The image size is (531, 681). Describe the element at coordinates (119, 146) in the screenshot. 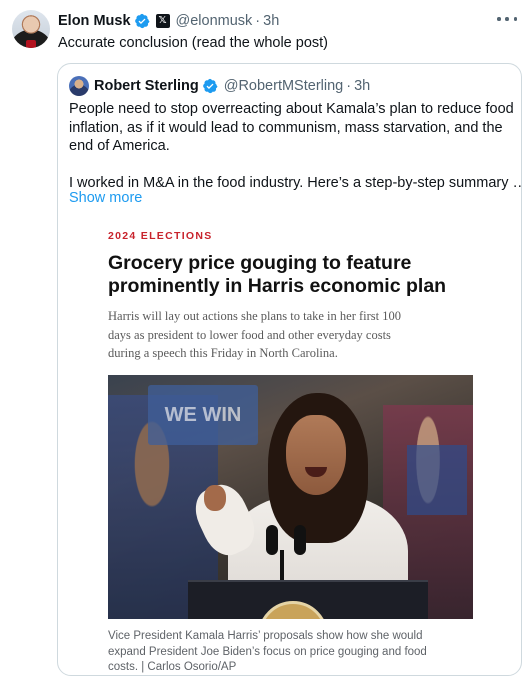

I see `quoted-text-line: end of America.` at that location.